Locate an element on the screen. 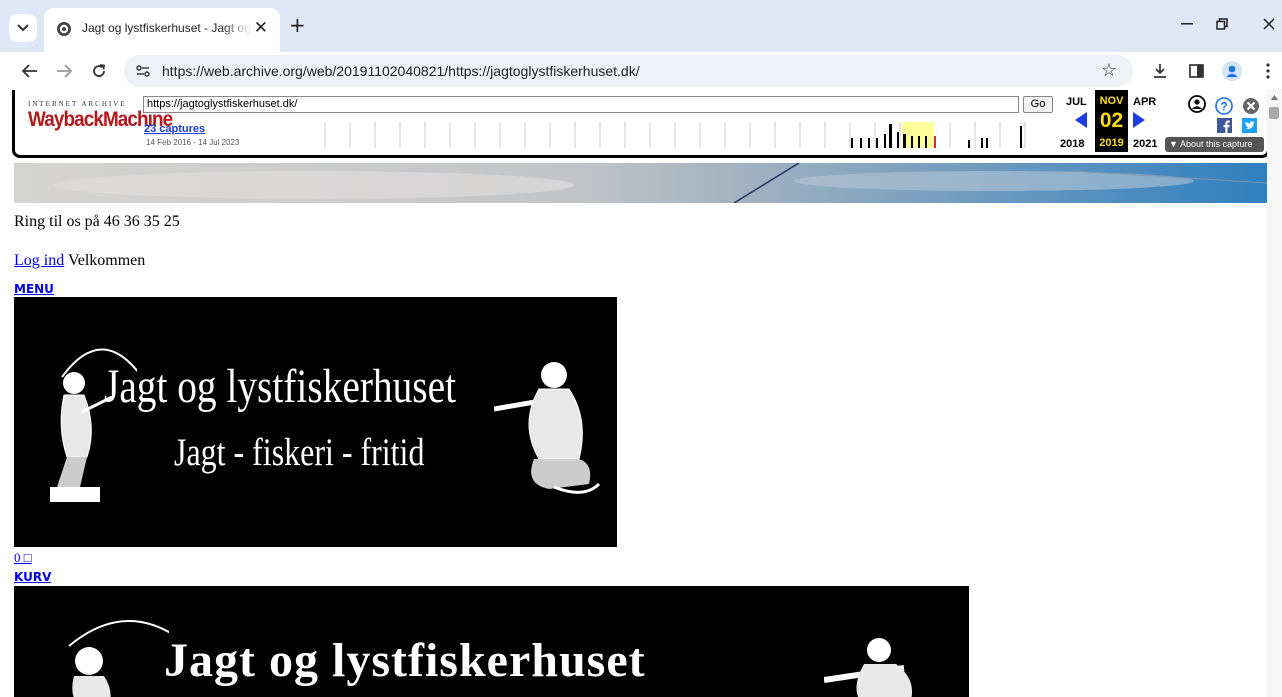 The image size is (1282, 697). current-month: NOV is located at coordinates (1111, 101).